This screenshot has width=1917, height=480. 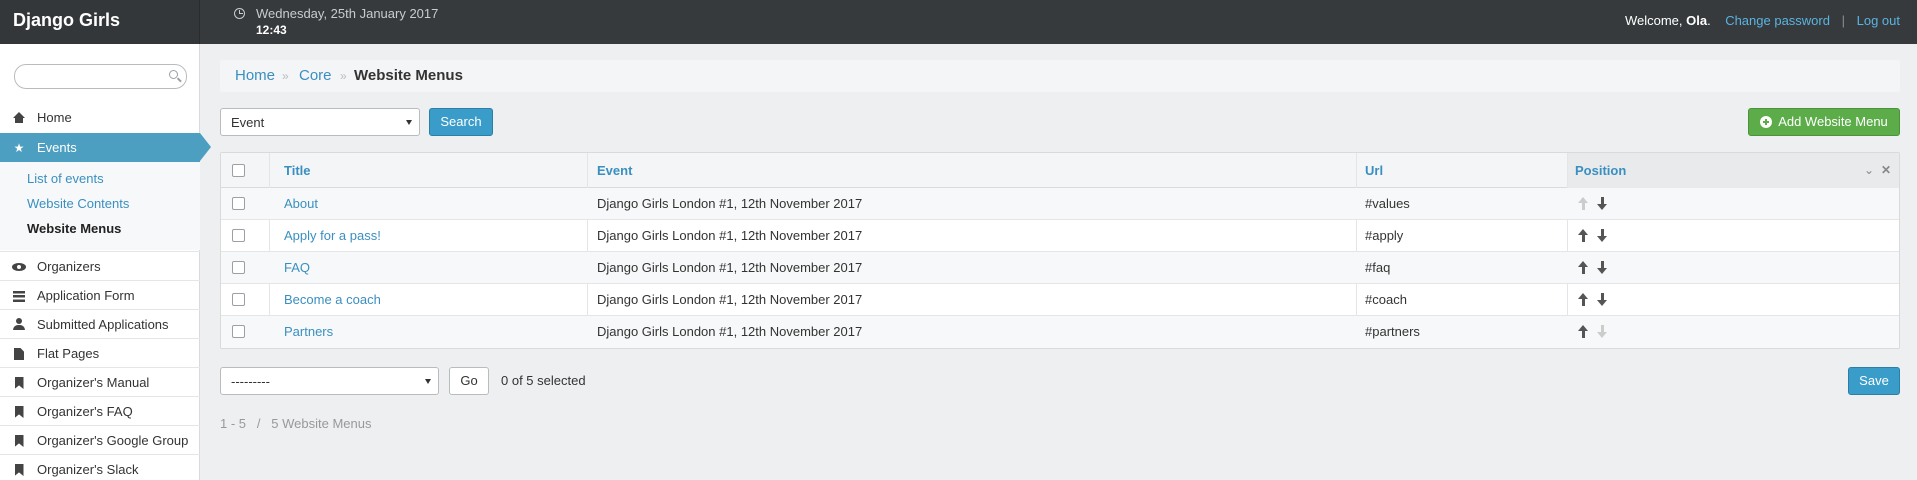 I want to click on column-header-event: Event, so click(x=614, y=170).